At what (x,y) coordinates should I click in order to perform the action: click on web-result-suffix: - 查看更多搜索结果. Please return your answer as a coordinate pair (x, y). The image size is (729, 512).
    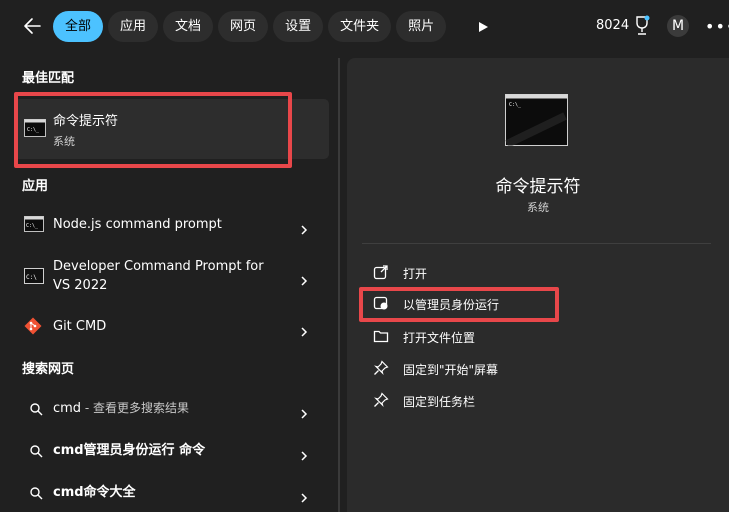
    Looking at the image, I should click on (135, 408).